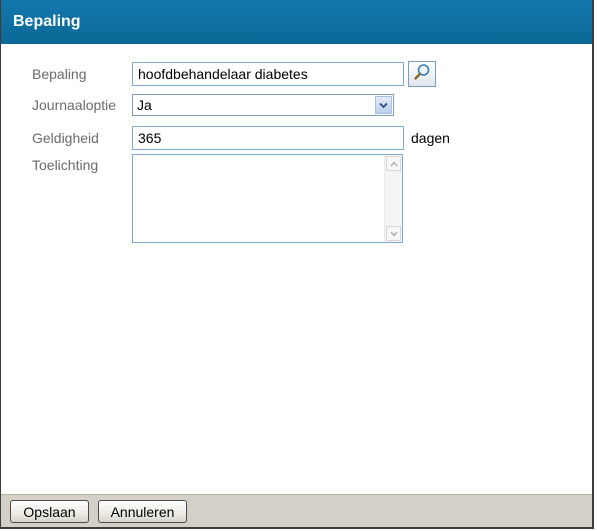 This screenshot has width=597, height=531. I want to click on toelichting-scrollbar, so click(393, 198).